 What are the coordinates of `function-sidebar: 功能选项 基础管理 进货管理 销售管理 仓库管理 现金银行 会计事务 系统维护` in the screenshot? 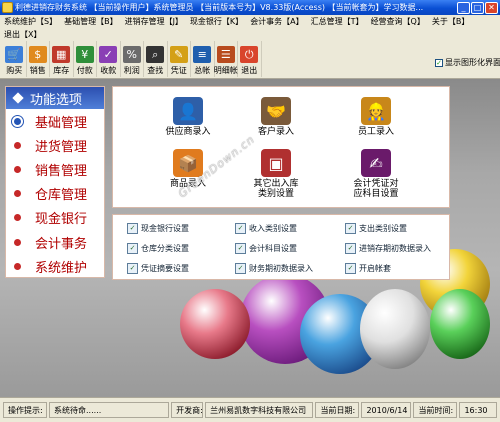 It's located at (55, 182).